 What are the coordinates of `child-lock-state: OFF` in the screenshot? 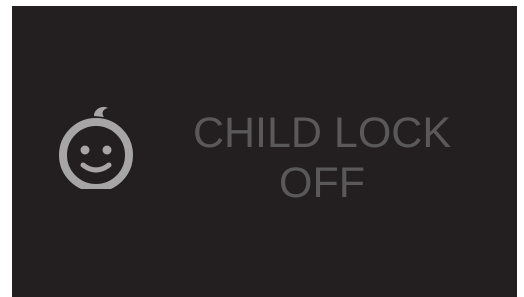 It's located at (322, 183).